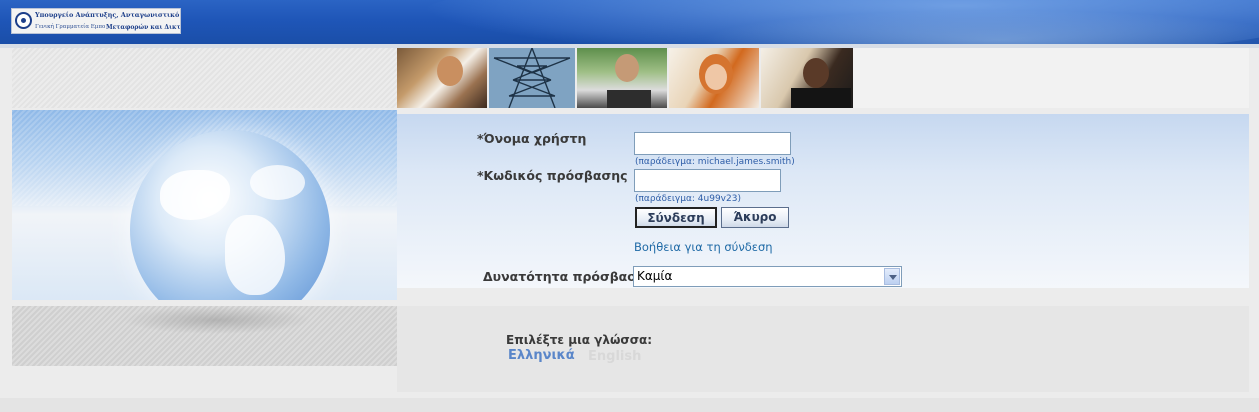 Image resolution: width=1259 pixels, height=412 pixels. Describe the element at coordinates (204, 336) in the screenshot. I see `decorative-hatch-bottom` at that location.